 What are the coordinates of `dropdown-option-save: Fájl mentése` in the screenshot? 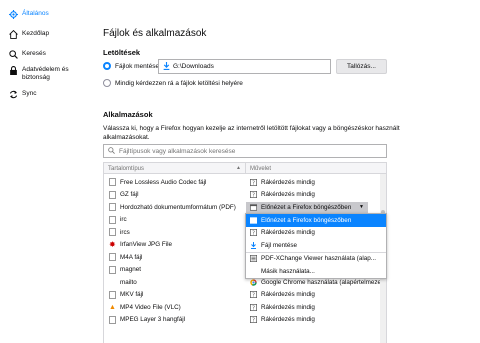 It's located at (316, 245).